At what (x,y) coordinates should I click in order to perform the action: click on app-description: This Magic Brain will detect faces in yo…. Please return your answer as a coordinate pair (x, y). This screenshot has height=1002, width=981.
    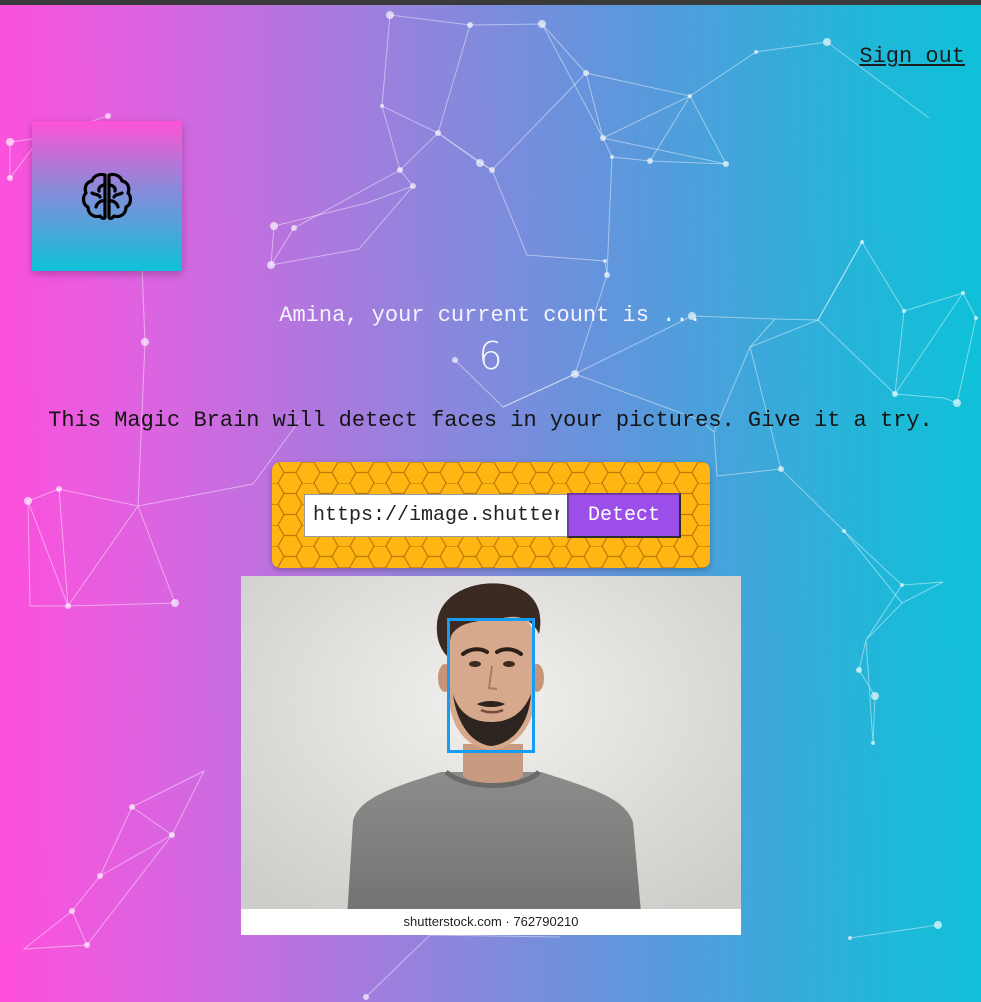
    Looking at the image, I should click on (490, 420).